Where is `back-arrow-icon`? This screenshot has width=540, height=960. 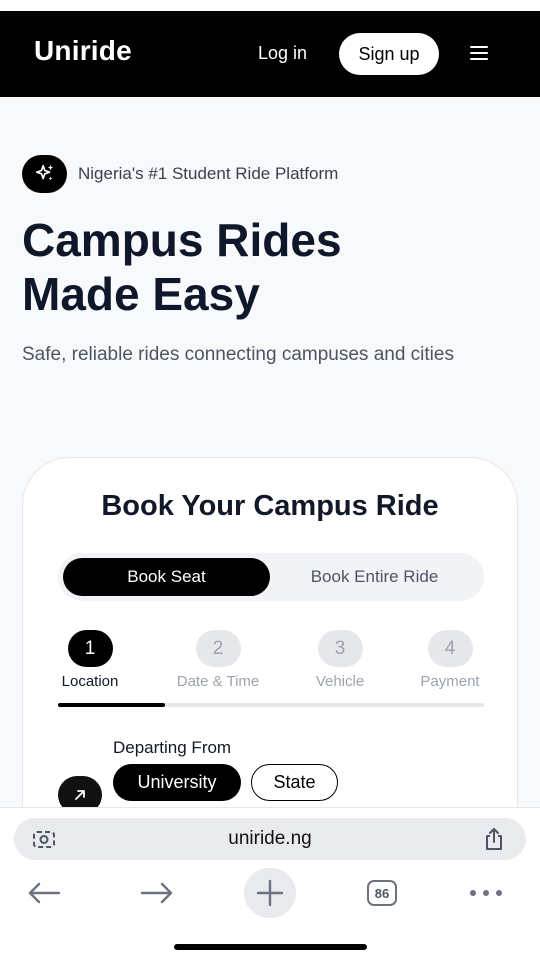 back-arrow-icon is located at coordinates (44, 893).